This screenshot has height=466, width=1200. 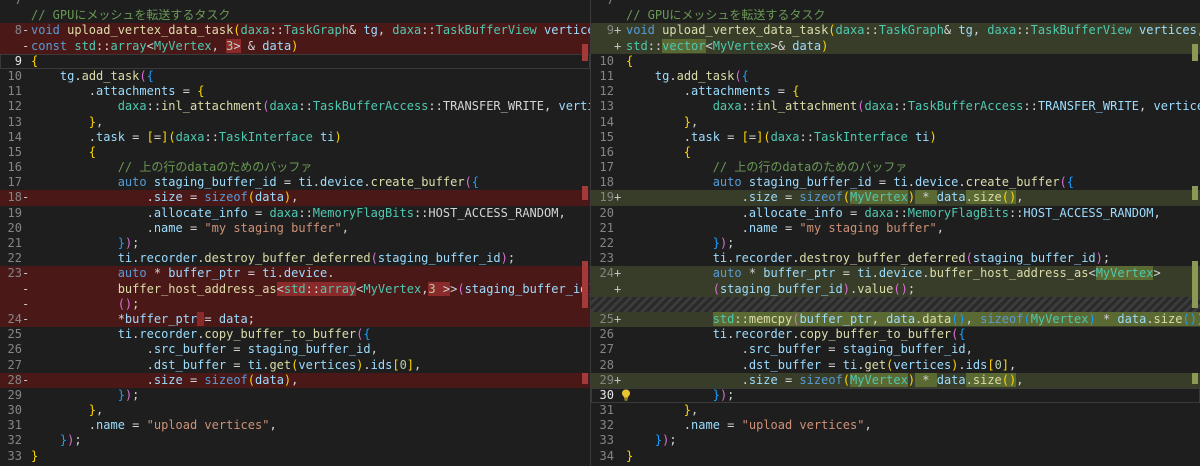 I want to click on code-line: 20 .name = "my staging buffer",, so click(x=295, y=228).